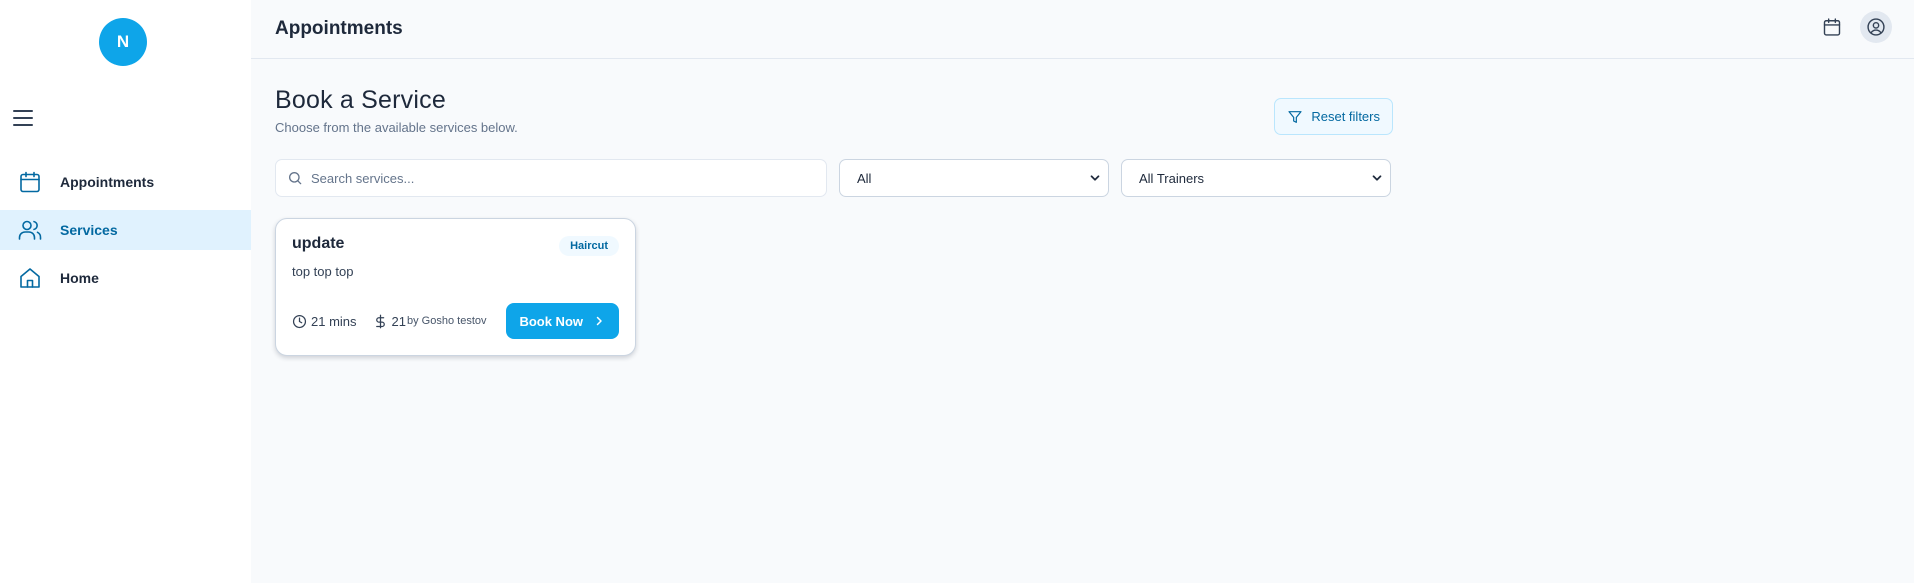 The width and height of the screenshot is (1914, 583). Describe the element at coordinates (79, 278) in the screenshot. I see `sidebar-item-label: Home` at that location.